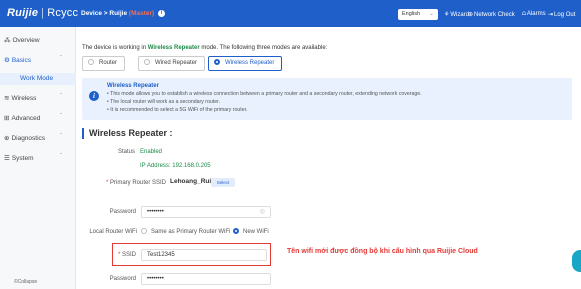 The image size is (581, 289). Describe the element at coordinates (63, 13) in the screenshot. I see `logo-product: Rcycc` at that location.